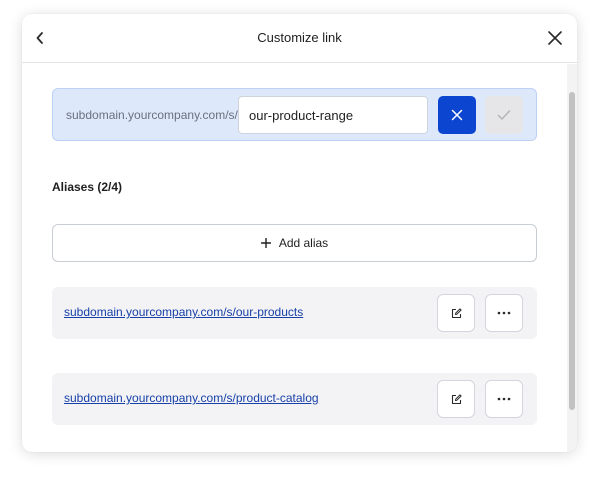 This screenshot has width=600, height=482. I want to click on slug-editor: subdomain.yourcompany.com/s/, so click(294, 114).